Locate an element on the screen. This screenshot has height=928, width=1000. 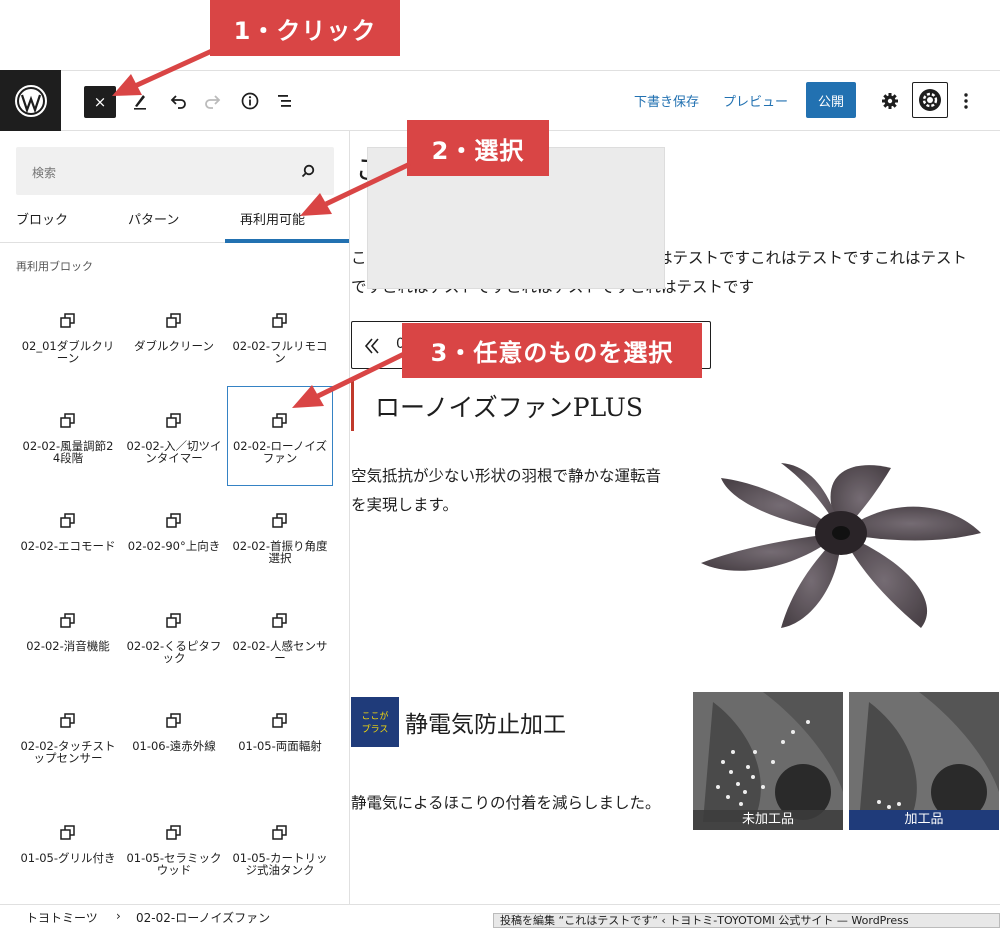
tools-pen-button is located at coordinates (140, 101).